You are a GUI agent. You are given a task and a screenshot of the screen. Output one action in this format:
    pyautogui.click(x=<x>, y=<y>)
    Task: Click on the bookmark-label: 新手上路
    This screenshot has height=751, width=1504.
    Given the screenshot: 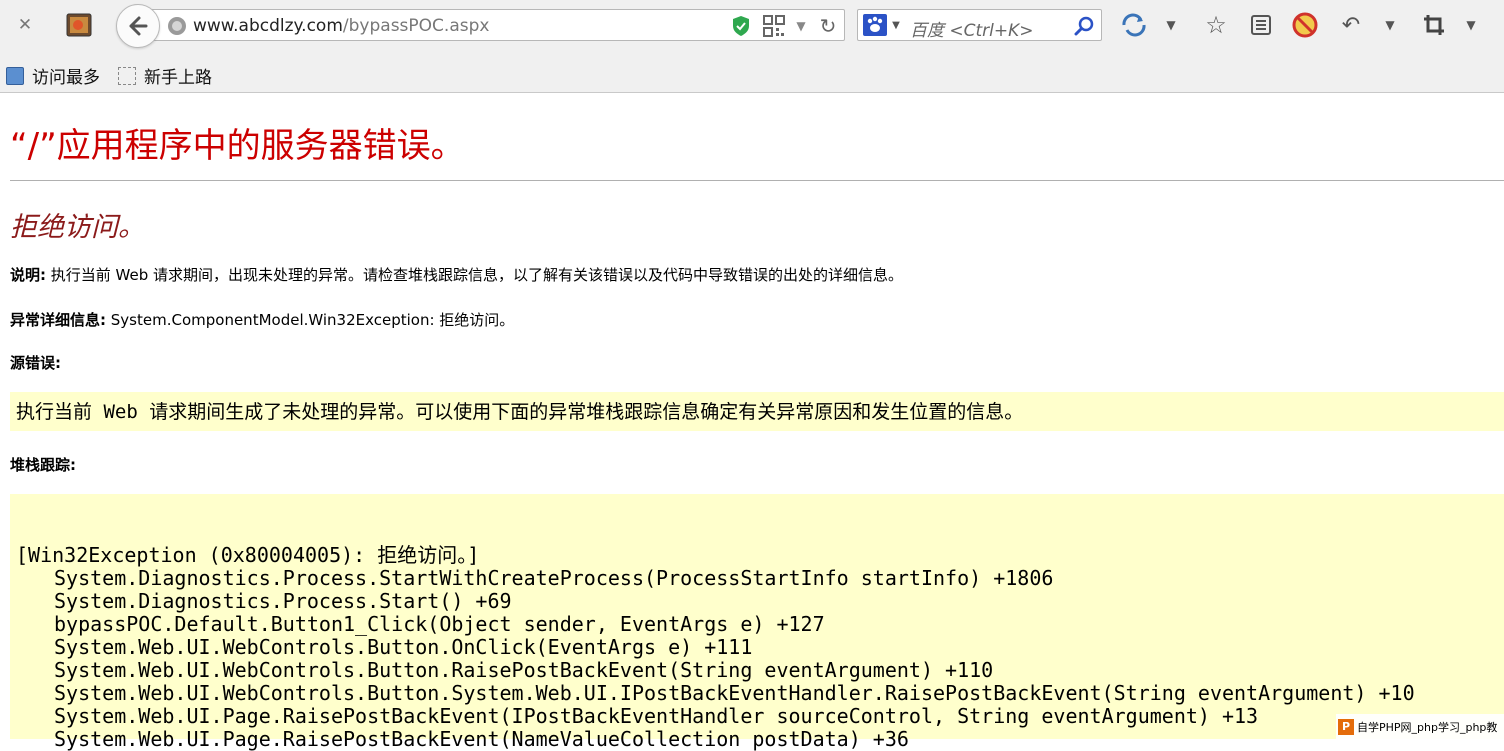 What is the action you would take?
    pyautogui.click(x=178, y=78)
    